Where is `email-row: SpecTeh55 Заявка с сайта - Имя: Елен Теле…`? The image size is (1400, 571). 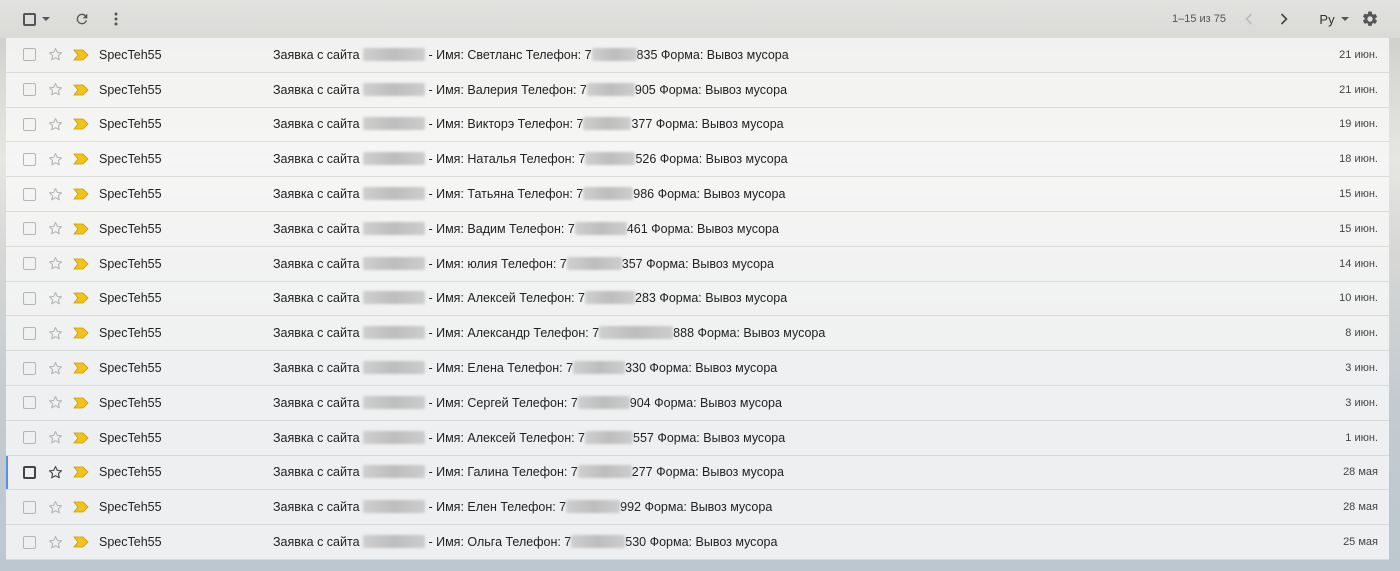
email-row: SpecTeh55 Заявка с сайта - Имя: Елен Теле… is located at coordinates (697, 508).